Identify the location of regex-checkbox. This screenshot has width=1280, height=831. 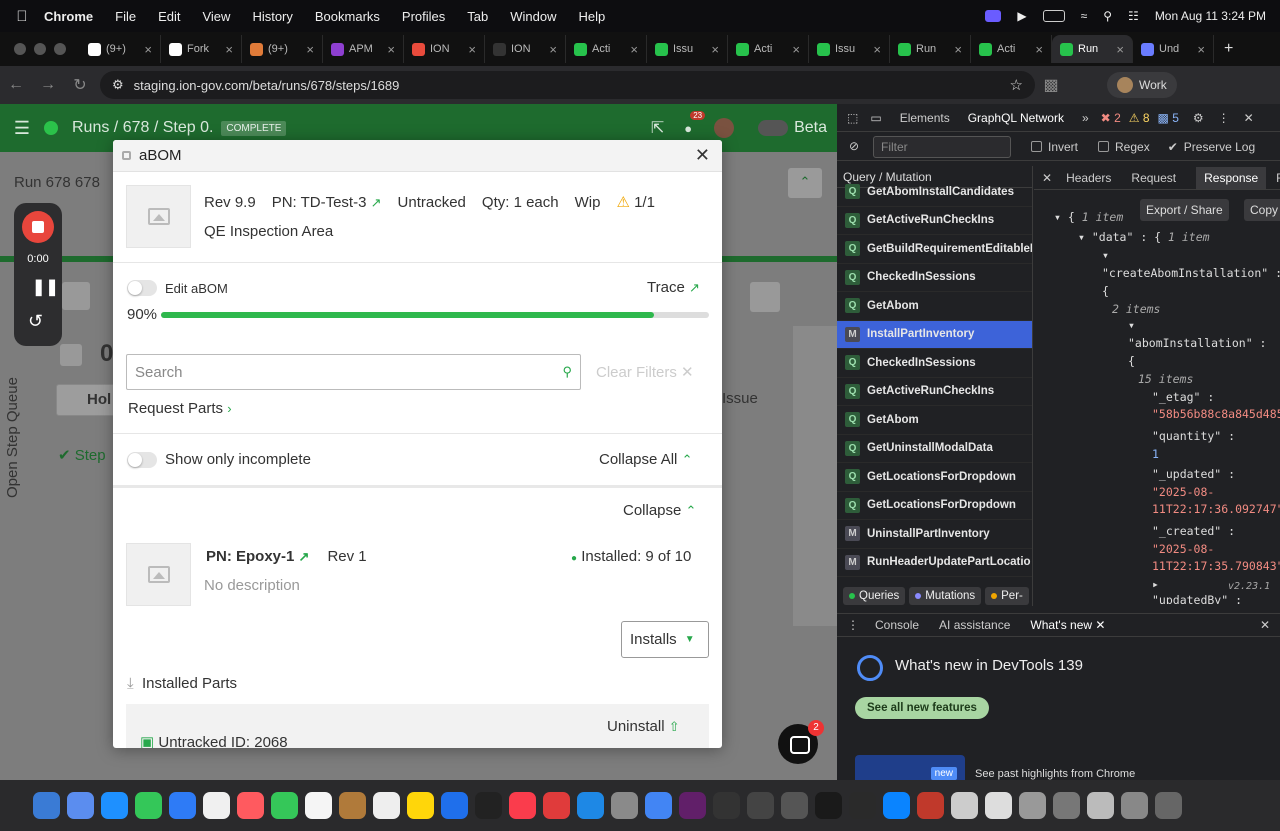
(1104, 146).